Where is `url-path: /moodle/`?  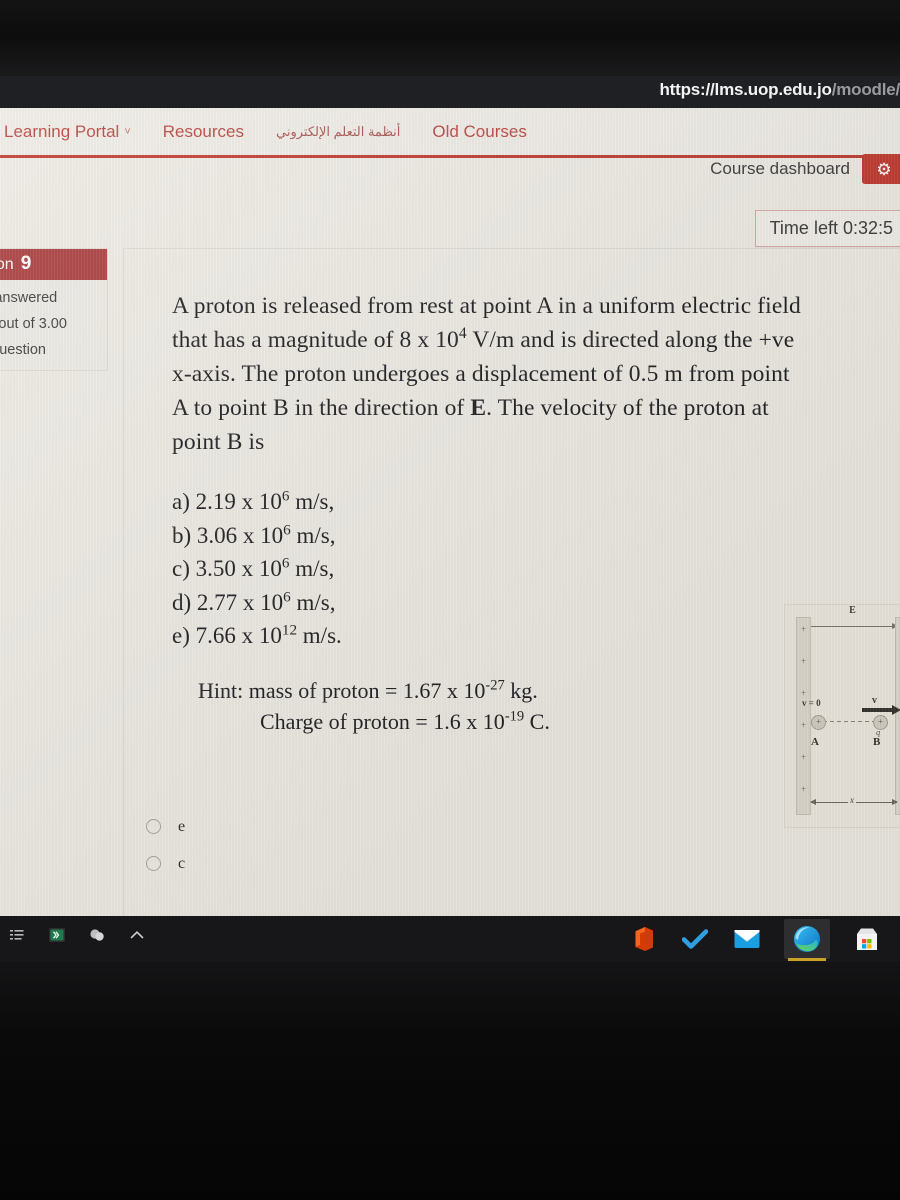
url-path: /moodle/ is located at coordinates (865, 89).